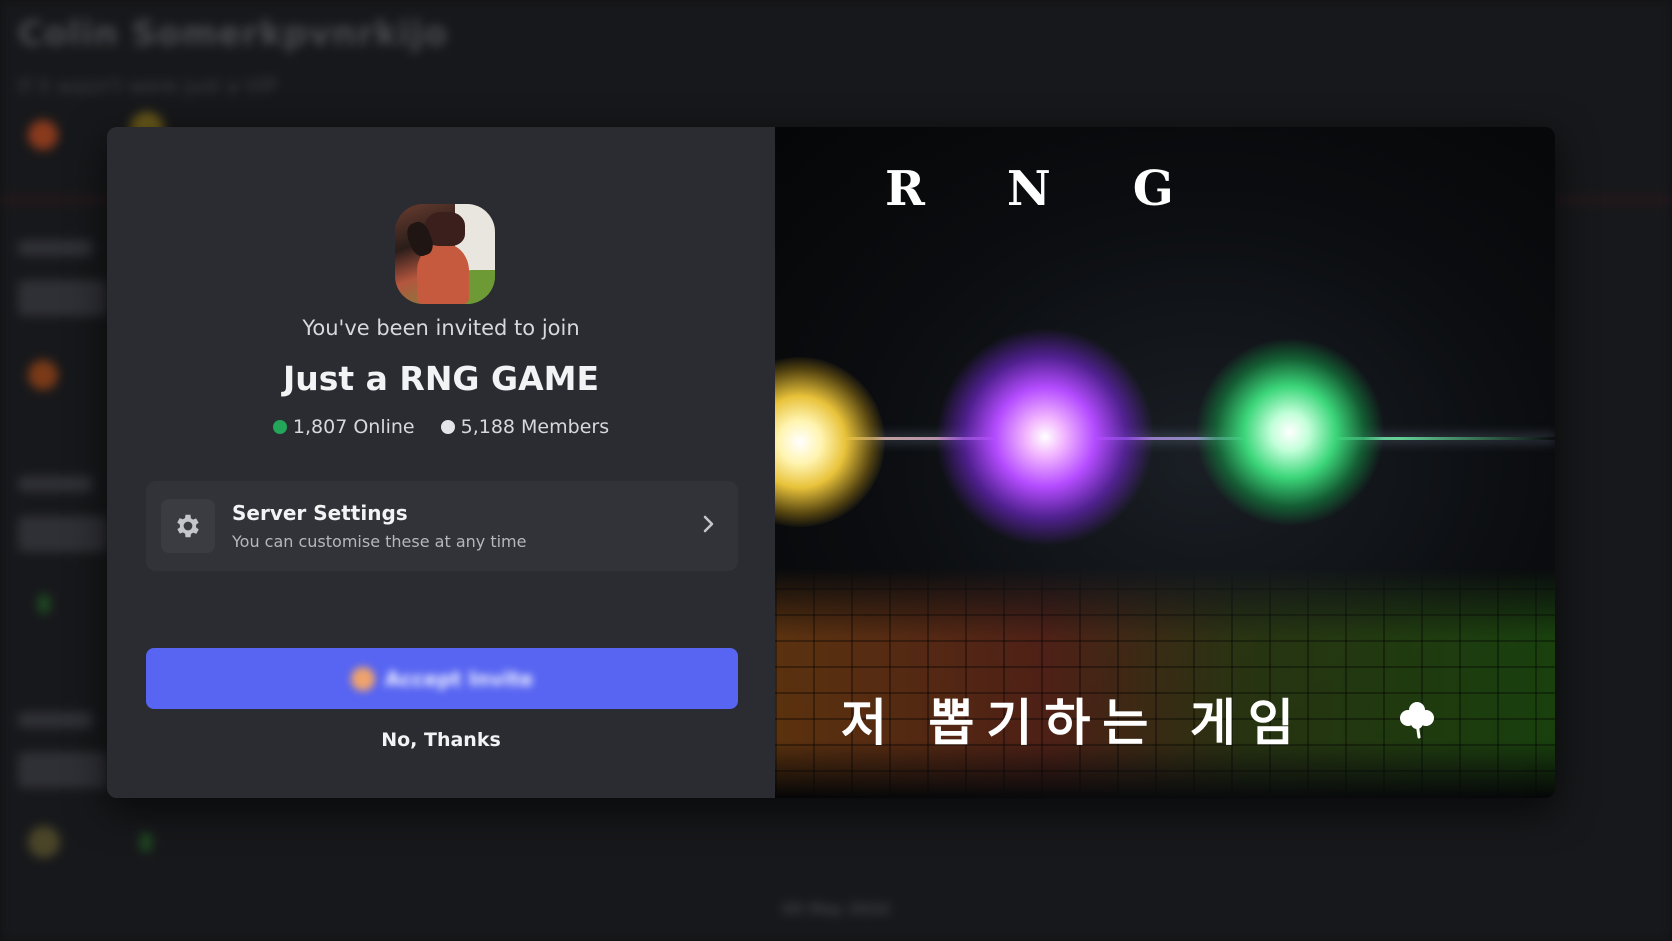 The height and width of the screenshot is (941, 1672). I want to click on invite-heading: You've been invited to join, so click(441, 328).